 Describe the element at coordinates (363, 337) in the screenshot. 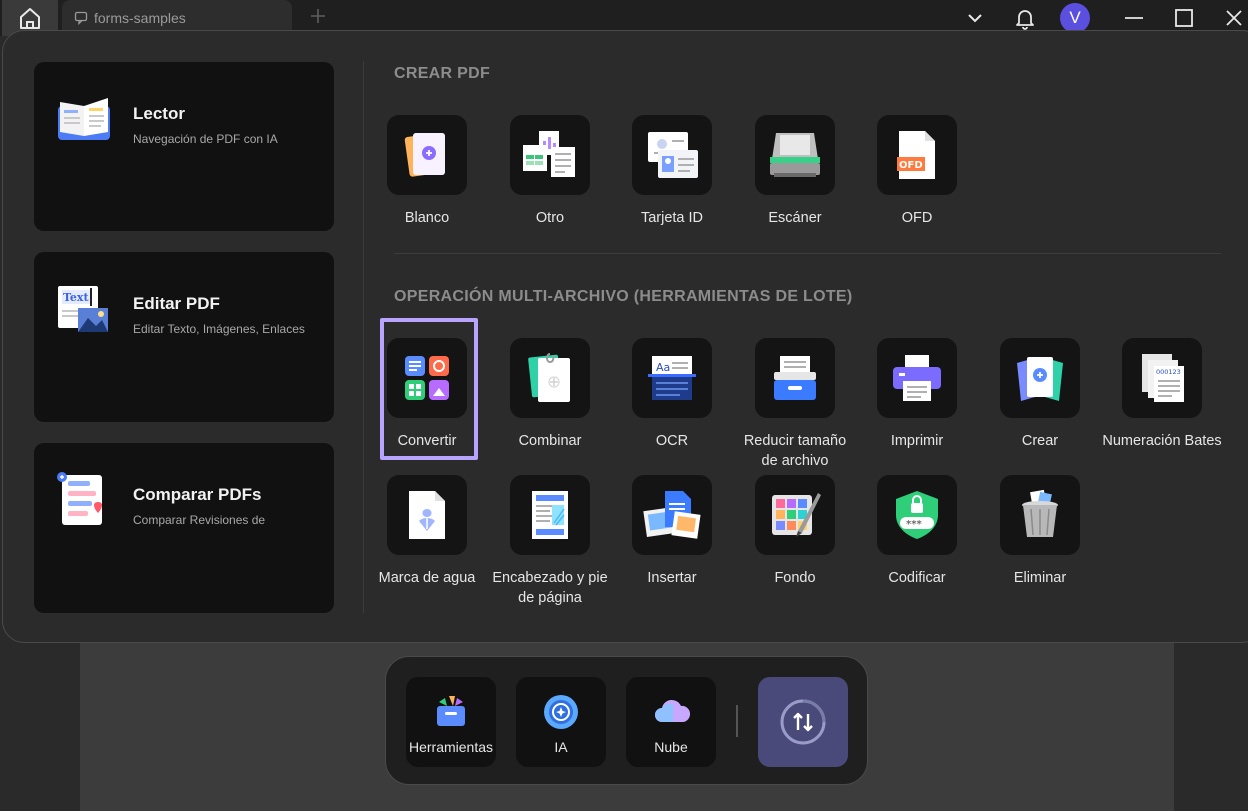

I see `vertical-divider` at that location.